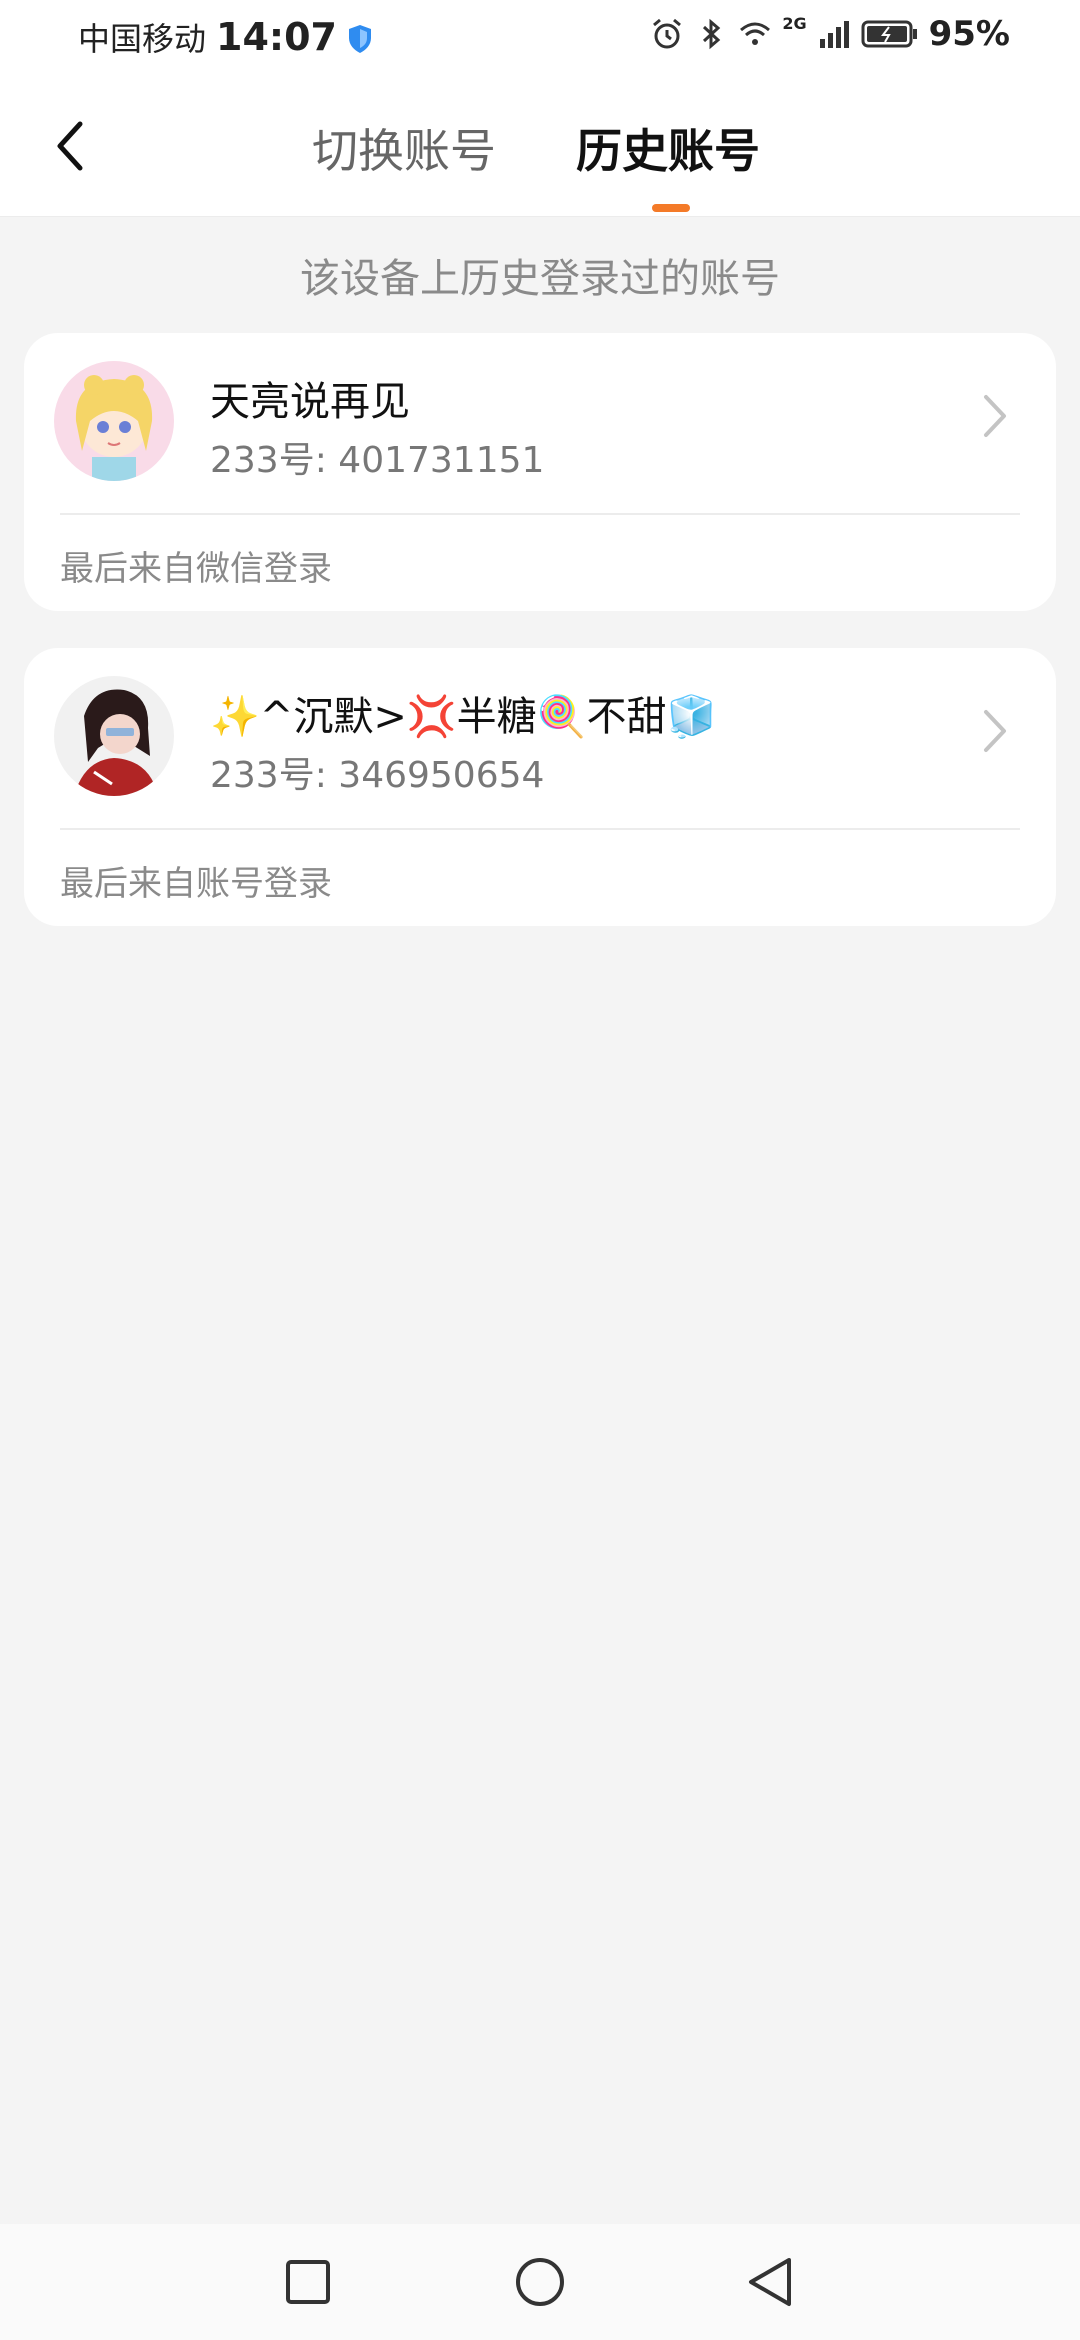  I want to click on signal-icon, so click(834, 34).